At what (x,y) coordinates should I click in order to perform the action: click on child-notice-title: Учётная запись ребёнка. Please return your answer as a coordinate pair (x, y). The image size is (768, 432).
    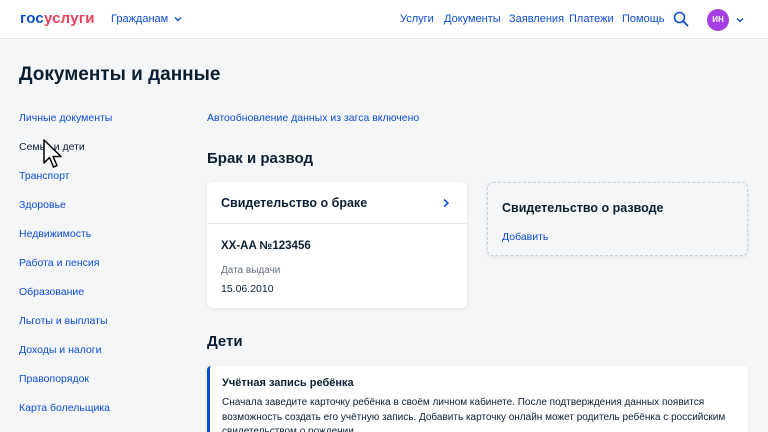
    Looking at the image, I should click on (288, 383).